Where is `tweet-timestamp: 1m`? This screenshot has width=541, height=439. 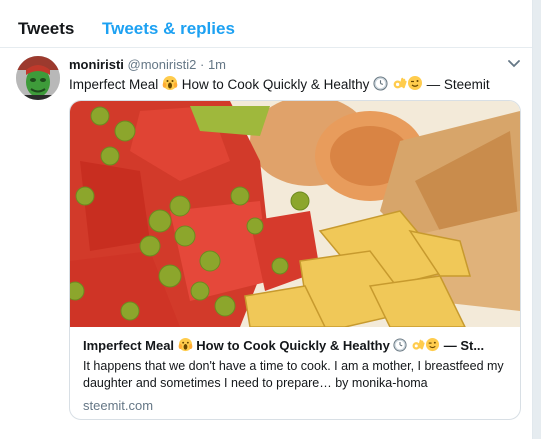 tweet-timestamp: 1m is located at coordinates (217, 64).